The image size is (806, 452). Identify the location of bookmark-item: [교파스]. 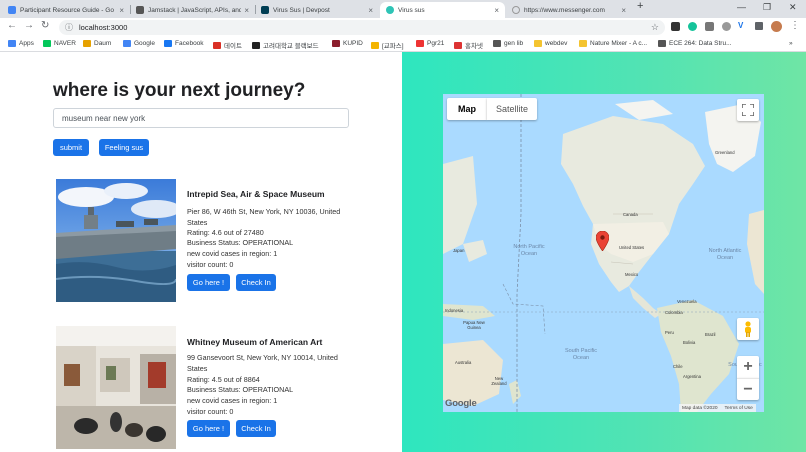
(387, 45).